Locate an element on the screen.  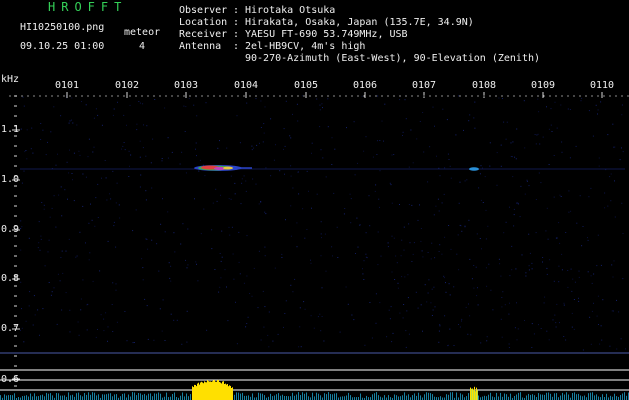
antenna-value-line1: 2el-HB9CV, 4m's high is located at coordinates (305, 46).